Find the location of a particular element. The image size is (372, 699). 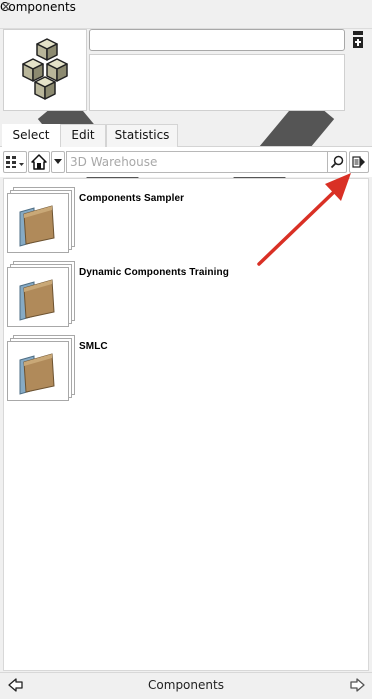

item-label: Components Sampler is located at coordinates (131, 198).